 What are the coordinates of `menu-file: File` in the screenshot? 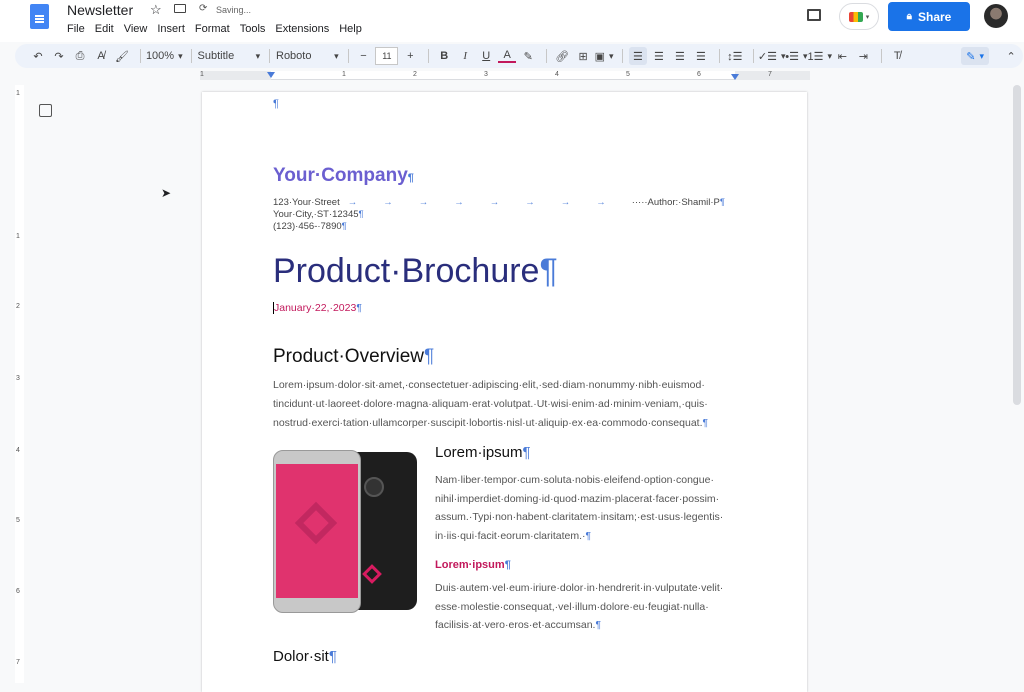 It's located at (76, 29).